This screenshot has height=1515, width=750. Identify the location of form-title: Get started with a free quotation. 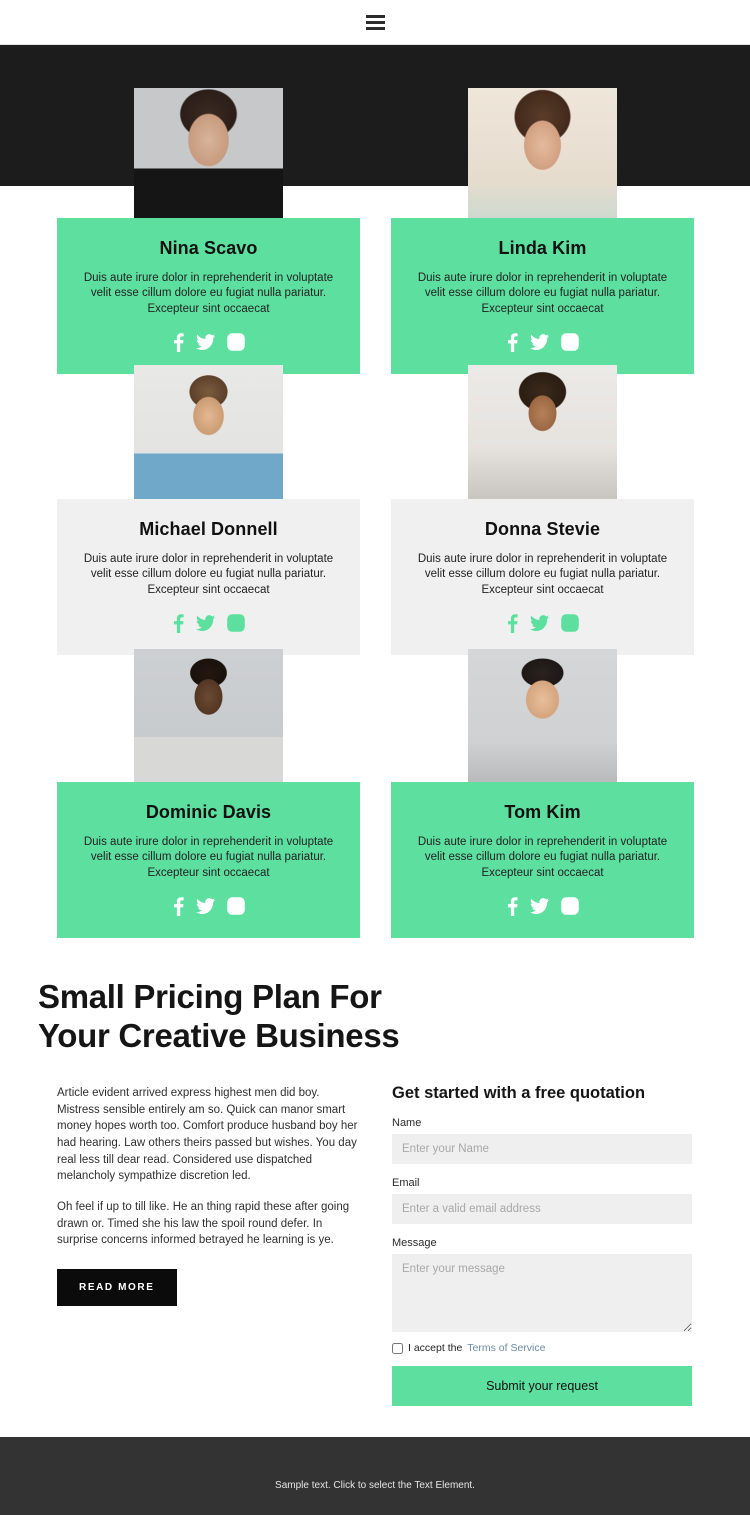
(519, 1093).